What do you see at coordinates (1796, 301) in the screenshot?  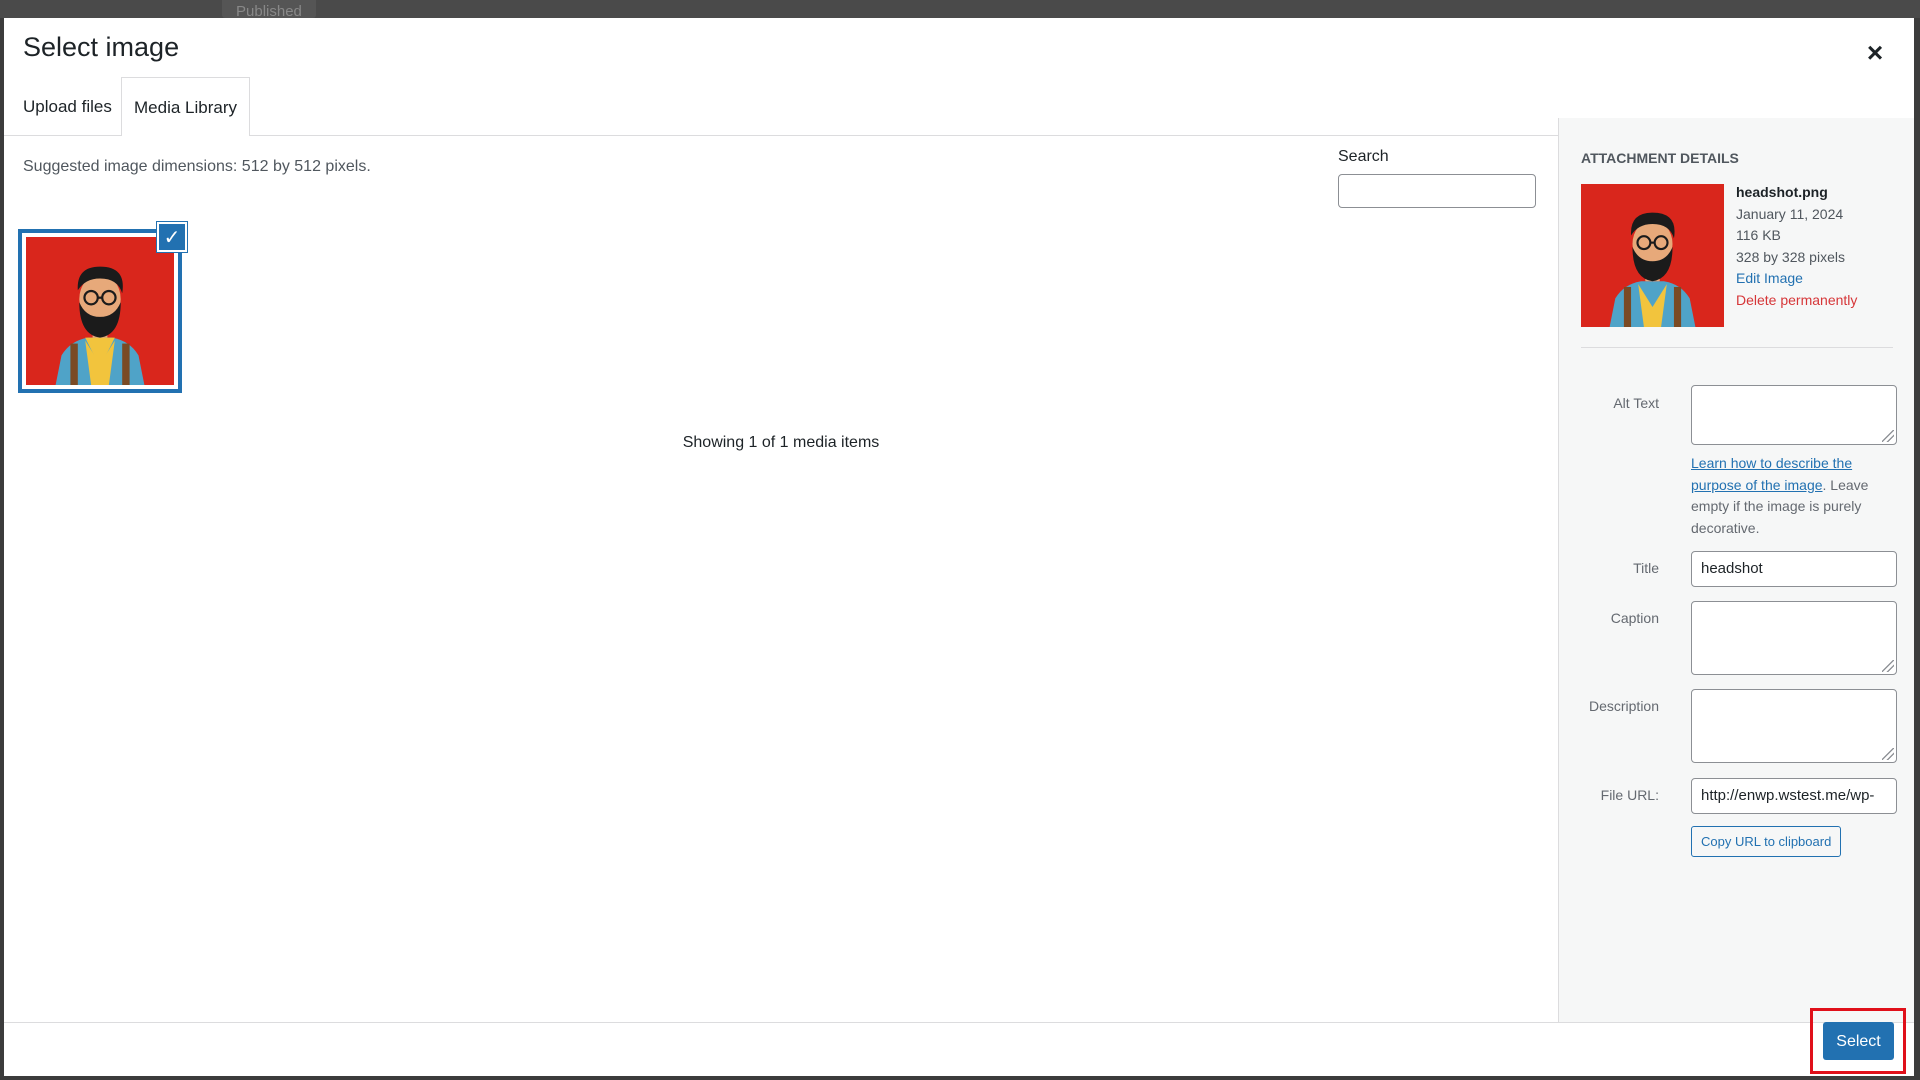 I see `delete-permanently-link: Delete permanently` at bounding box center [1796, 301].